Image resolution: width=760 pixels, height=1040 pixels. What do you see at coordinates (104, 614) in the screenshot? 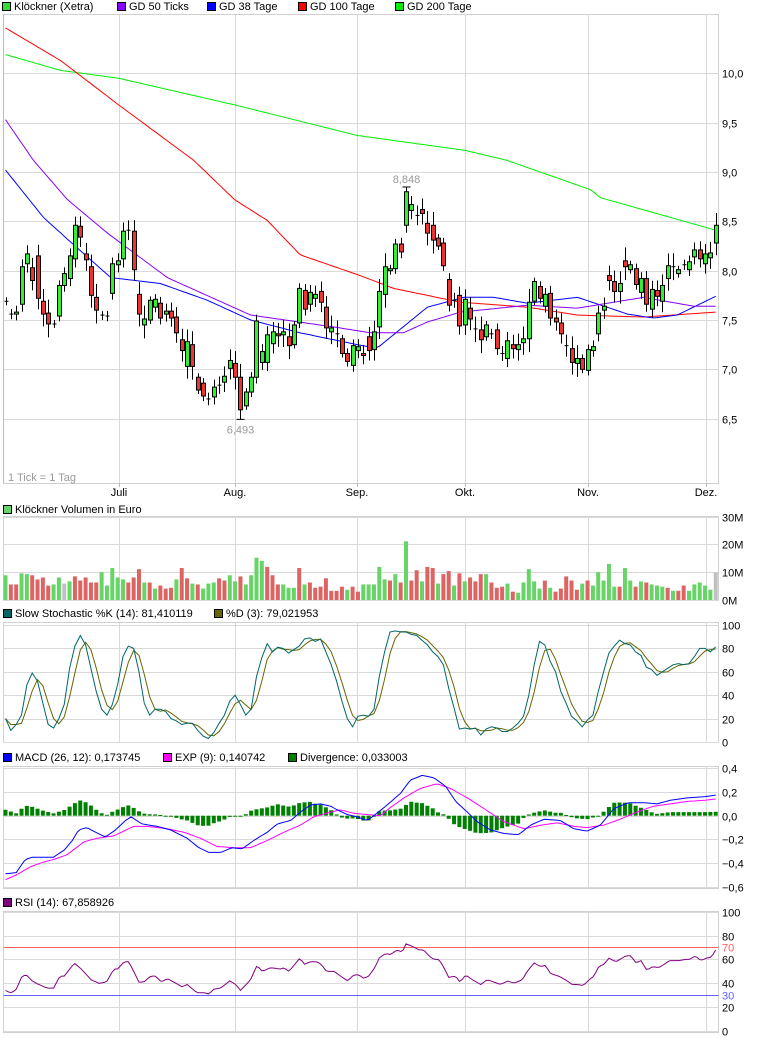
I see `stoch-k-label: Slow Stochastic %K (14): 81,410119` at bounding box center [104, 614].